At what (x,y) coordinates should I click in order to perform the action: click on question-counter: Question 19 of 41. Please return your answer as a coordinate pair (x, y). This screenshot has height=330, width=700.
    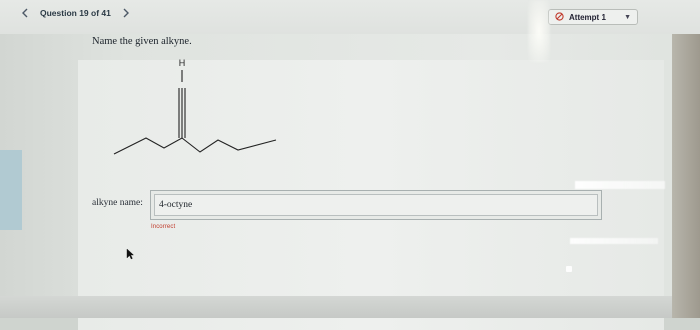
    Looking at the image, I should click on (75, 13).